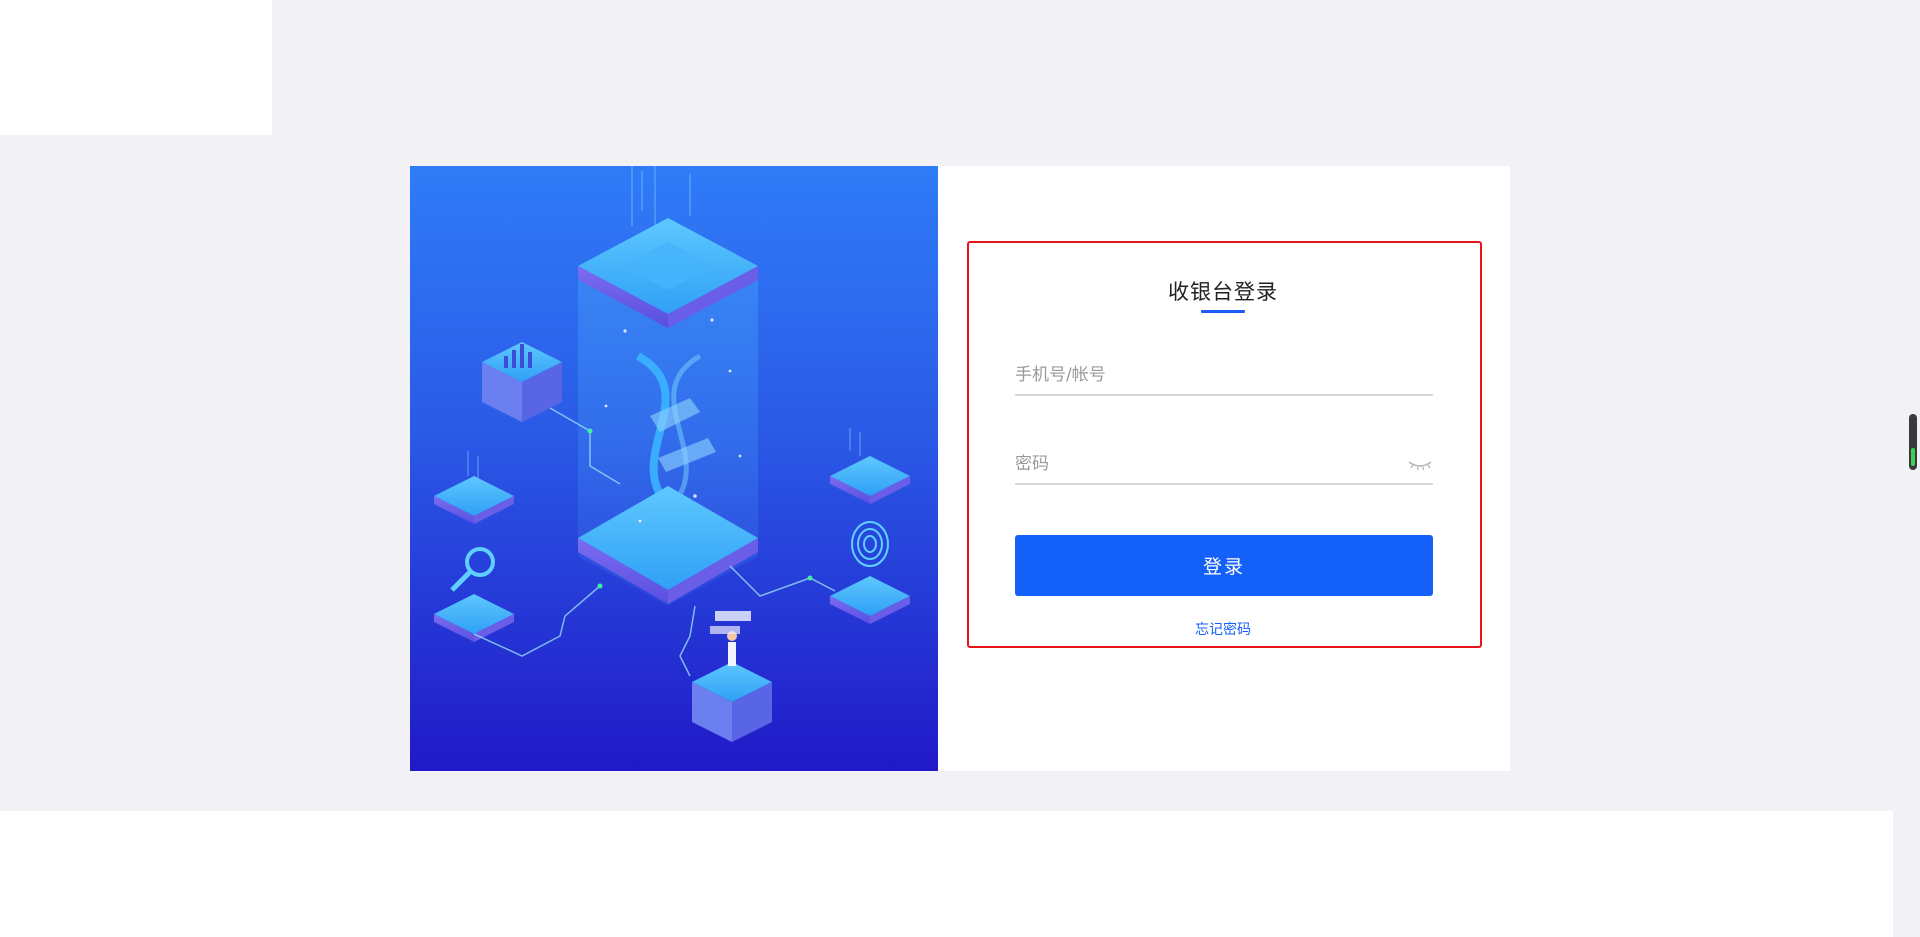  I want to click on password-input, so click(1205, 464).